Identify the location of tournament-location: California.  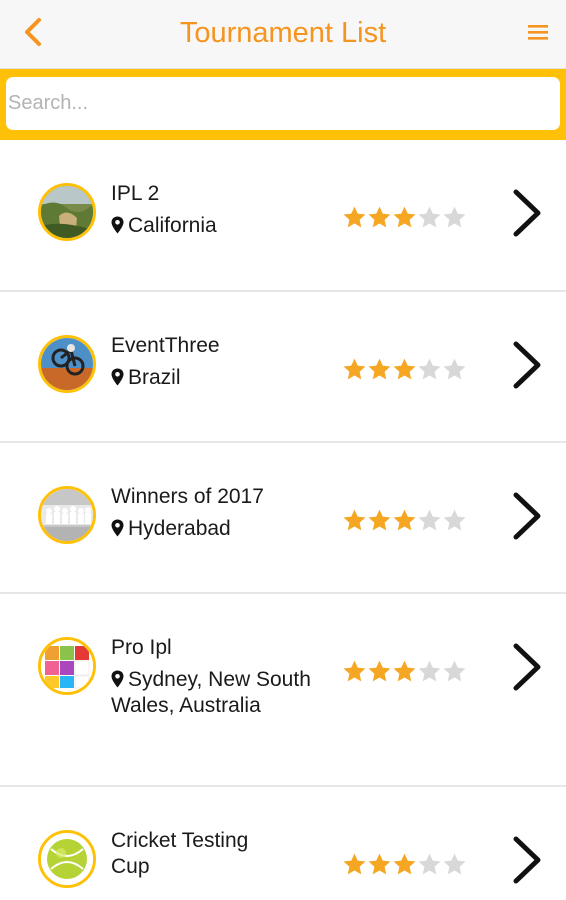
(216, 226).